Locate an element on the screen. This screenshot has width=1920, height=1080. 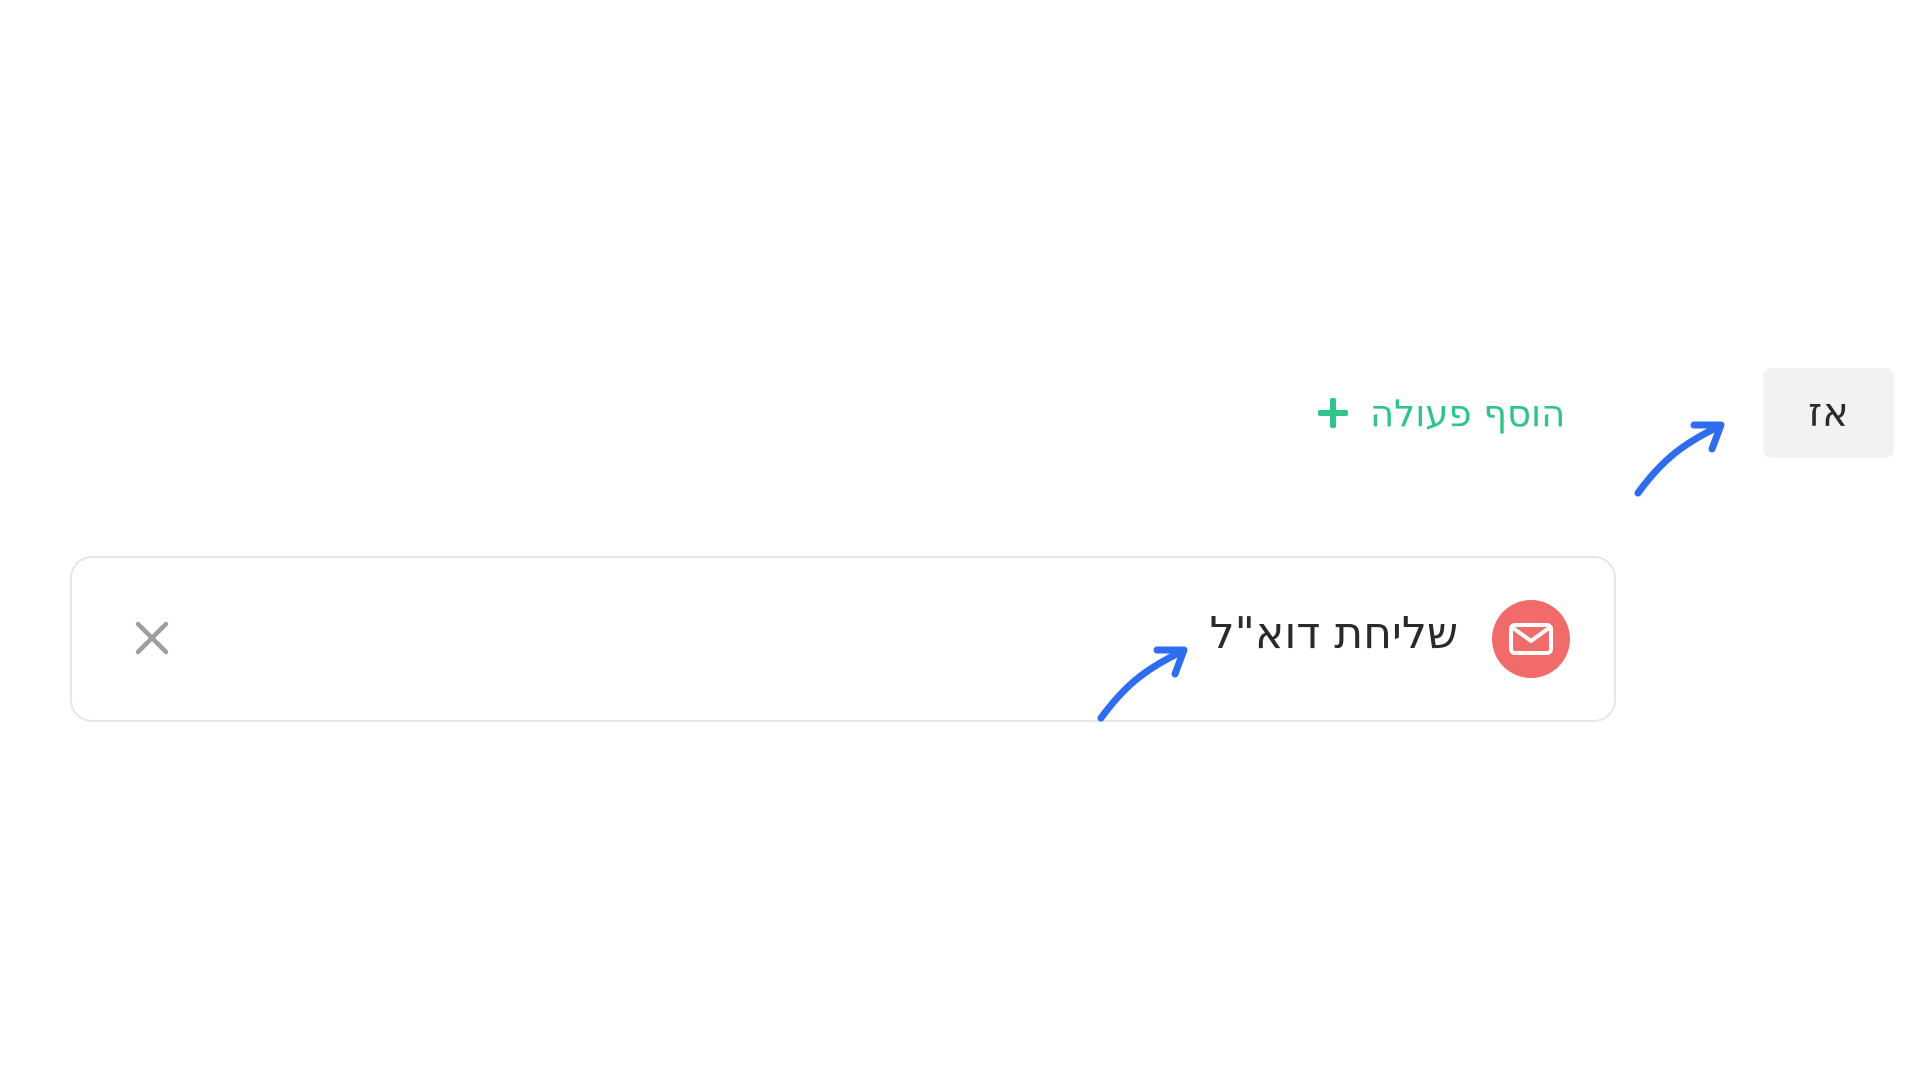
mail-icon is located at coordinates (1531, 639).